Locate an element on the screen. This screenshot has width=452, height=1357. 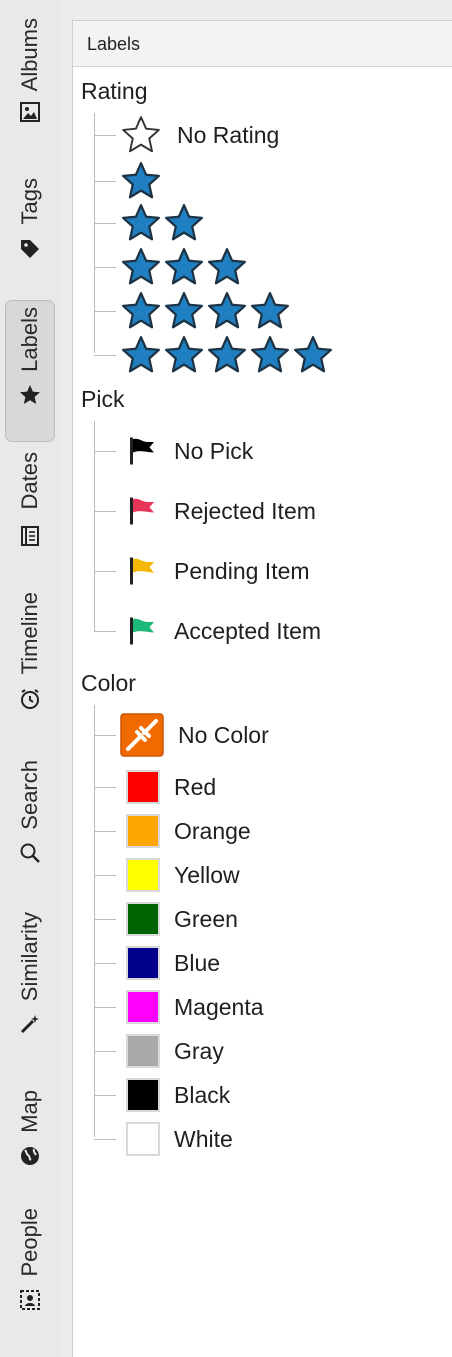
color-item-1: Red is located at coordinates (155, 787).